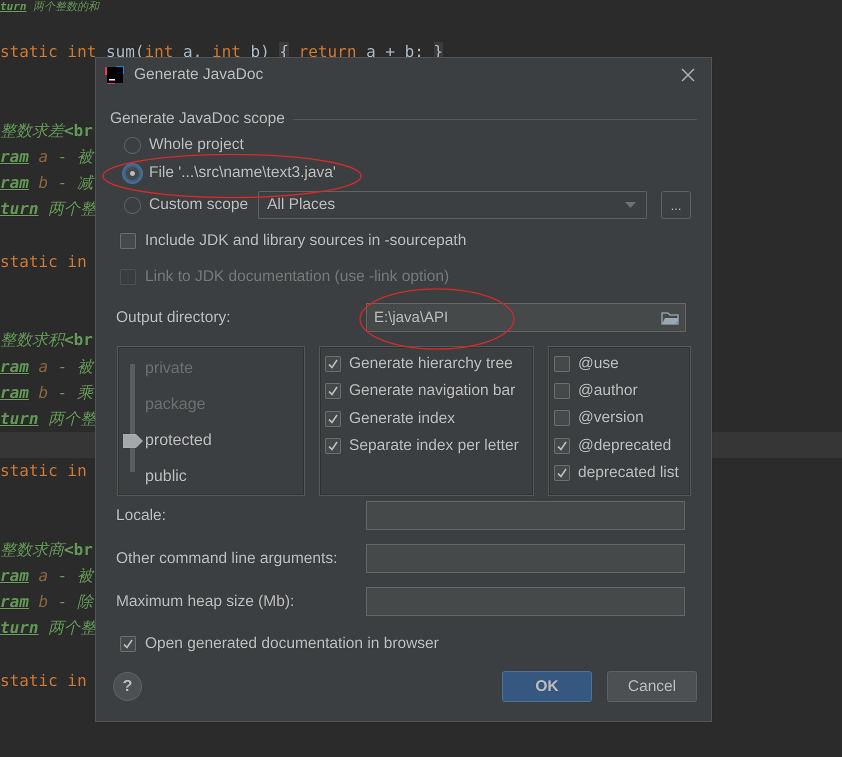 This screenshot has height=757, width=842. I want to click on caret-icon, so click(630, 205).